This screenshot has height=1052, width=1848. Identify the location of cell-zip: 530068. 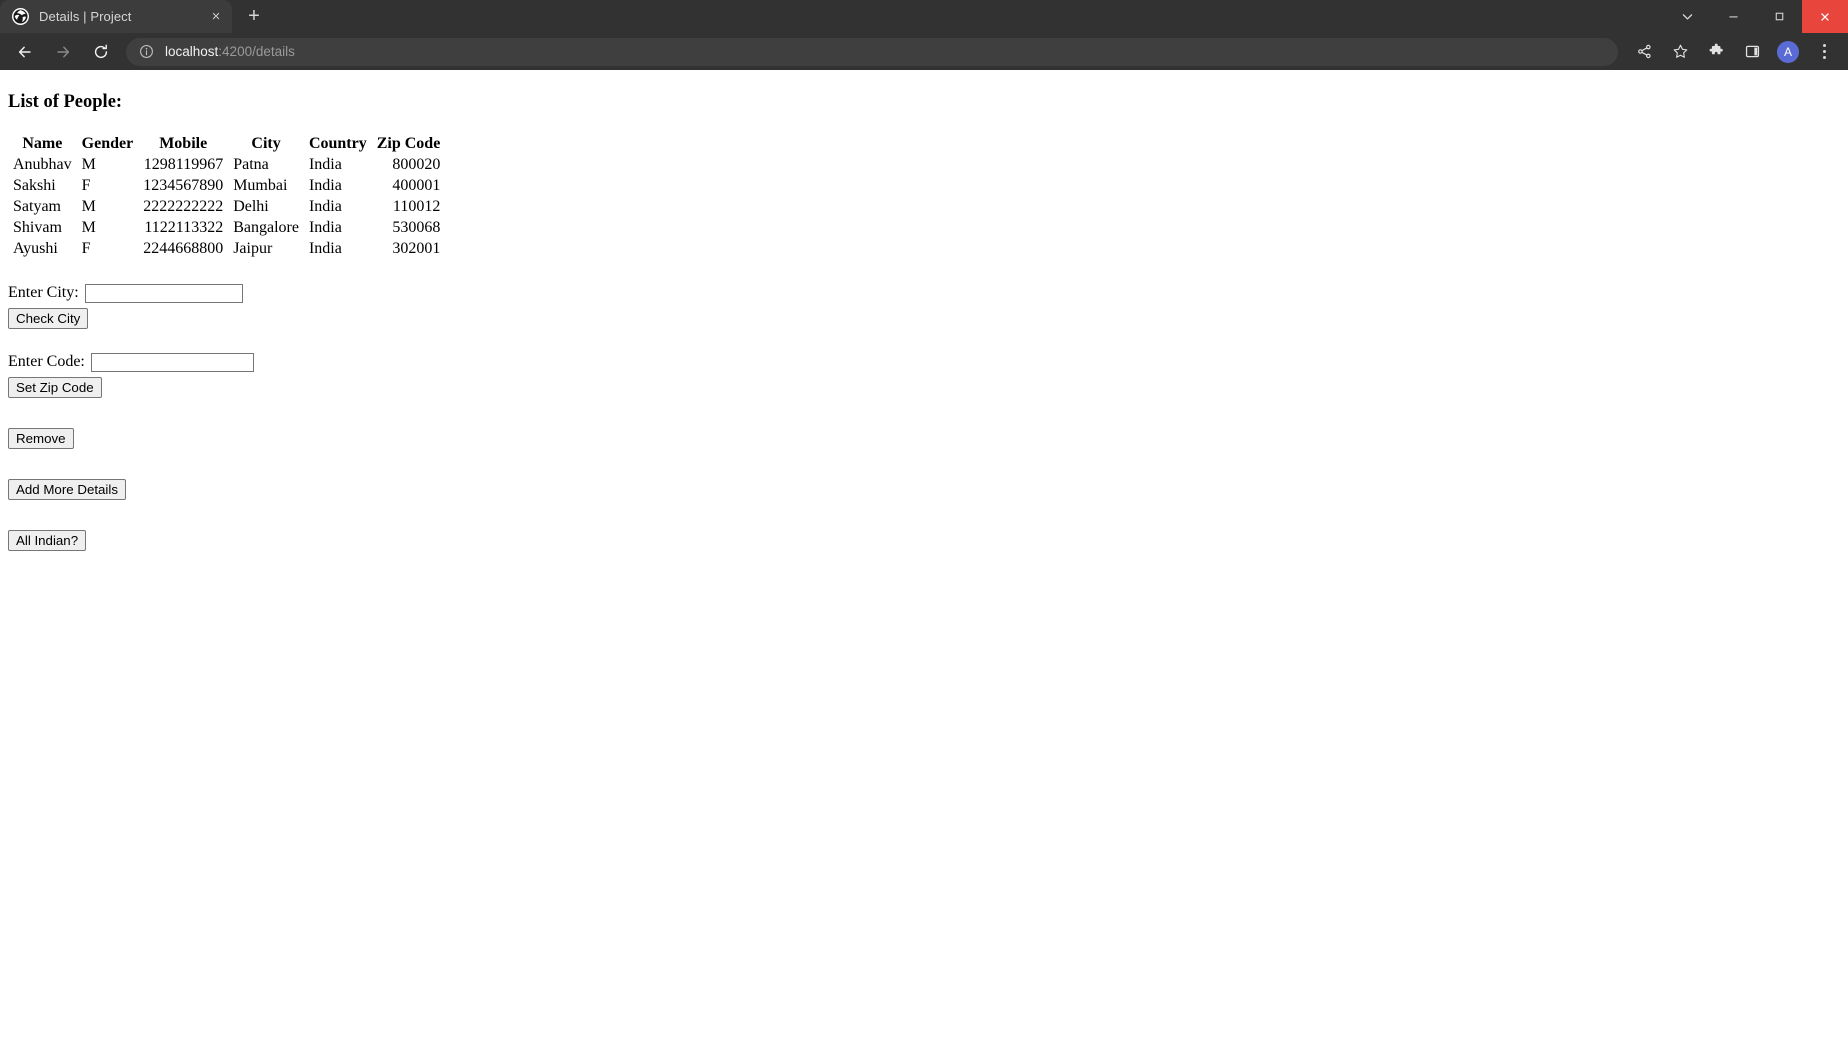
(416, 227).